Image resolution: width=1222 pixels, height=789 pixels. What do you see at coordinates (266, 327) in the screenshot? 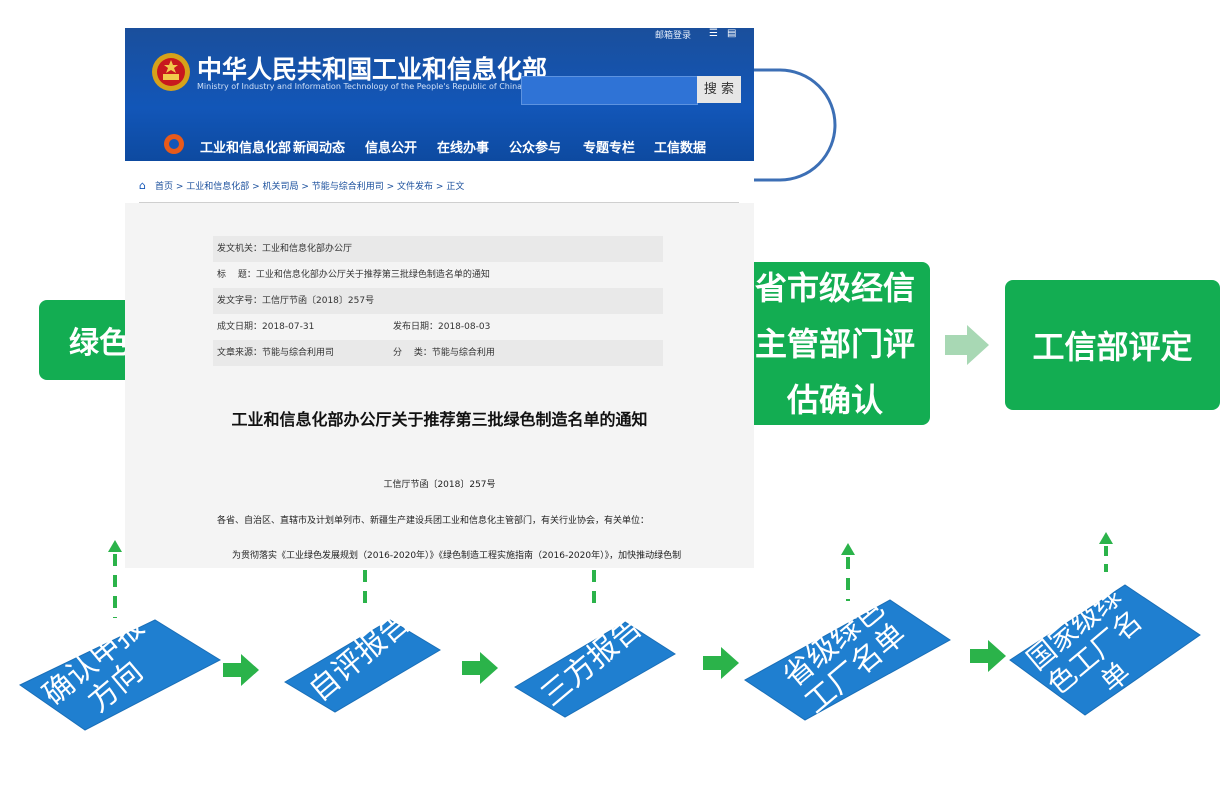
I see `meta-written-date: 成文日期：2018-07-31` at bounding box center [266, 327].